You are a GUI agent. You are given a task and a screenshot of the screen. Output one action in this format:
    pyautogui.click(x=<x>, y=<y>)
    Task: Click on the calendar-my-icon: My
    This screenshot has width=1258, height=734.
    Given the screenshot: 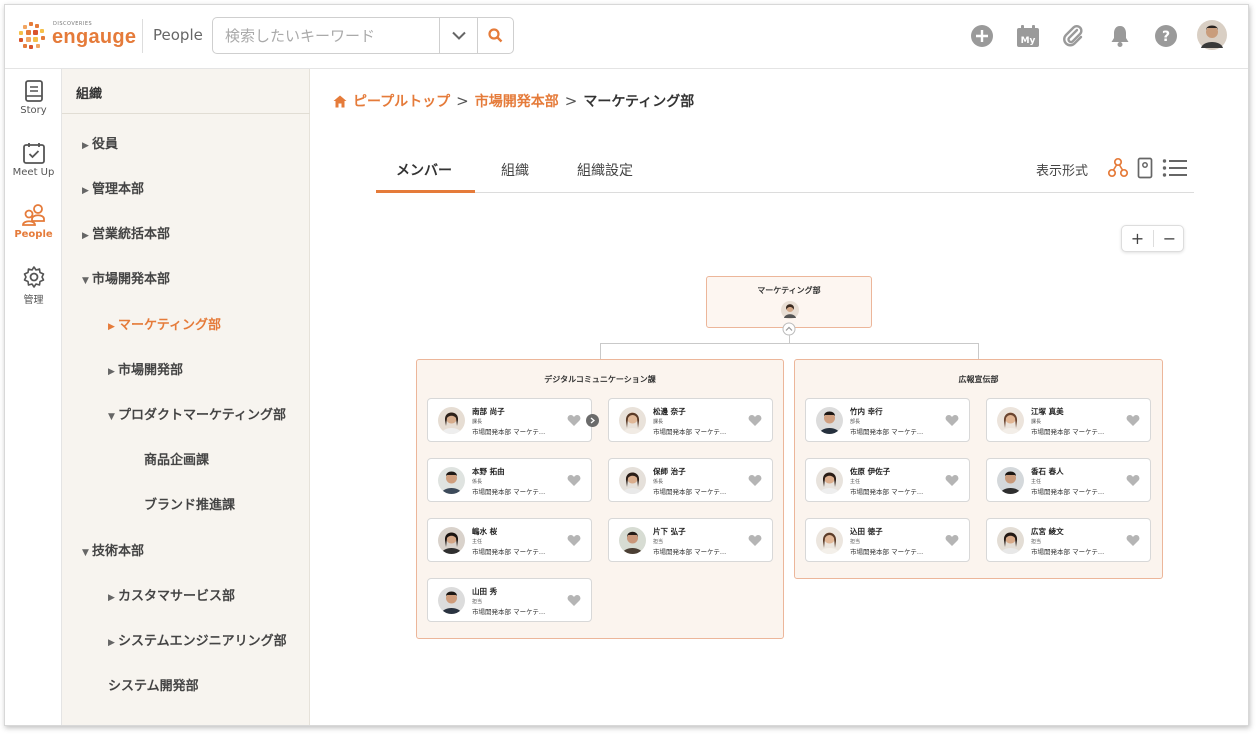 What is the action you would take?
    pyautogui.click(x=1028, y=36)
    